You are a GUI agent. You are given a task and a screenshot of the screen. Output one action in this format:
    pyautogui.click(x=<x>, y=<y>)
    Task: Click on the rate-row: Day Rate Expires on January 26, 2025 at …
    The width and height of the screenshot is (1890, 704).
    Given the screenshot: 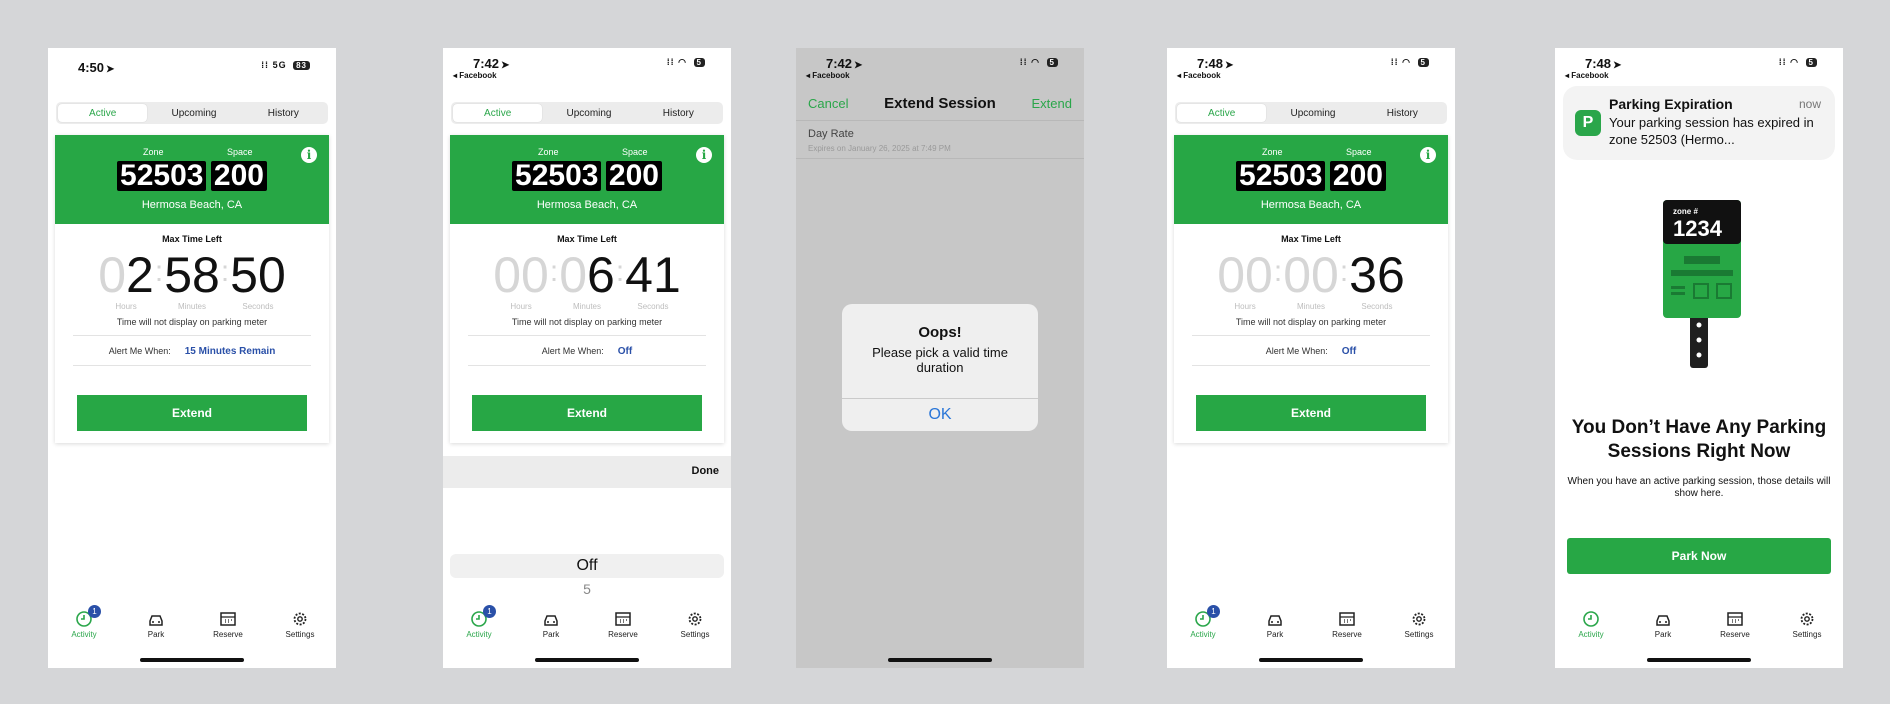 What is the action you would take?
    pyautogui.click(x=940, y=139)
    